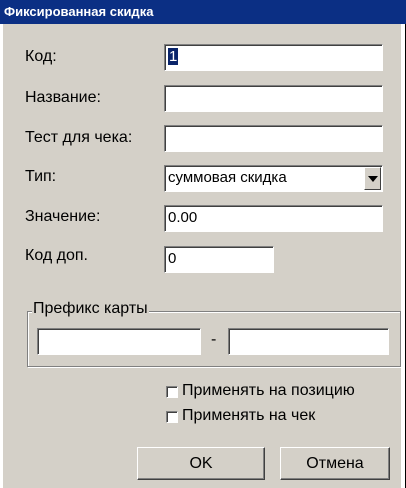  What do you see at coordinates (90, 309) in the screenshot?
I see `card-prefix-label: Префикс карты` at bounding box center [90, 309].